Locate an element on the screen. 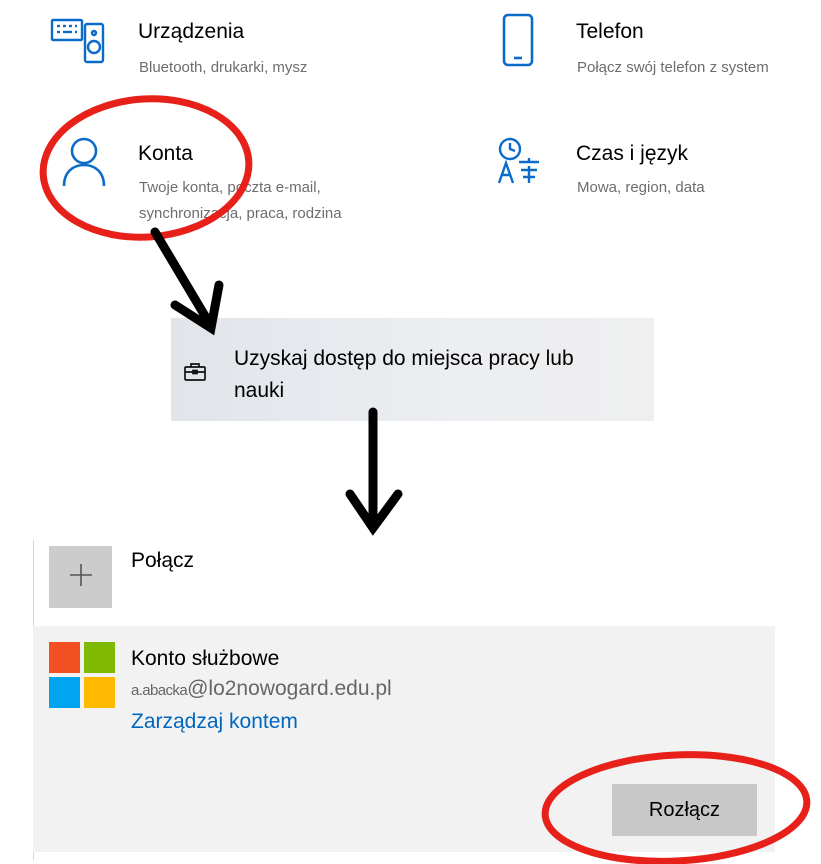 This screenshot has height=864, width=821. connect-label: Połącz is located at coordinates (163, 560).